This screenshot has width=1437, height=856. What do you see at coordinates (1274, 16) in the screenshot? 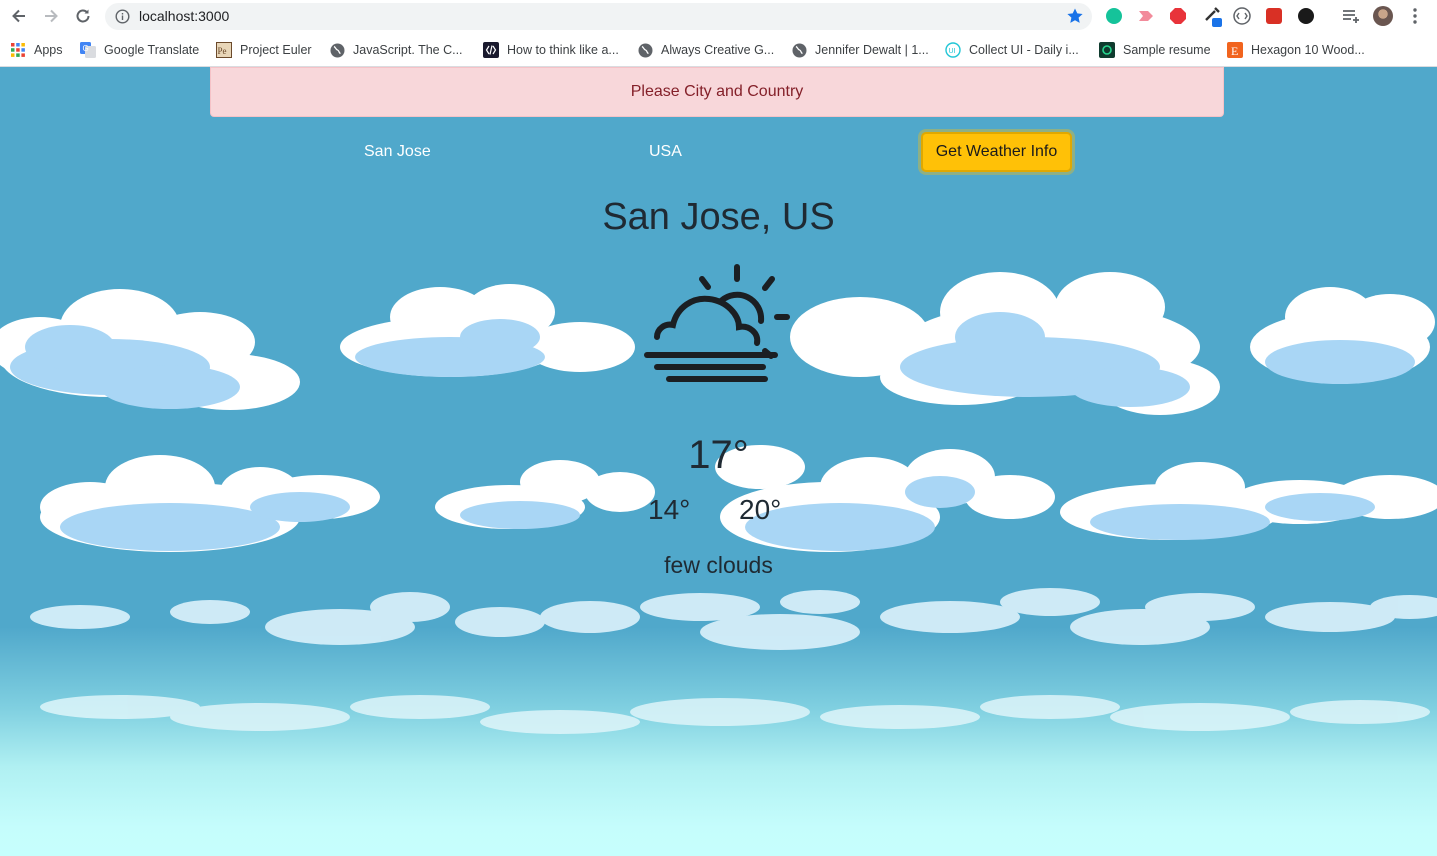
I see `extension-red-icon` at bounding box center [1274, 16].